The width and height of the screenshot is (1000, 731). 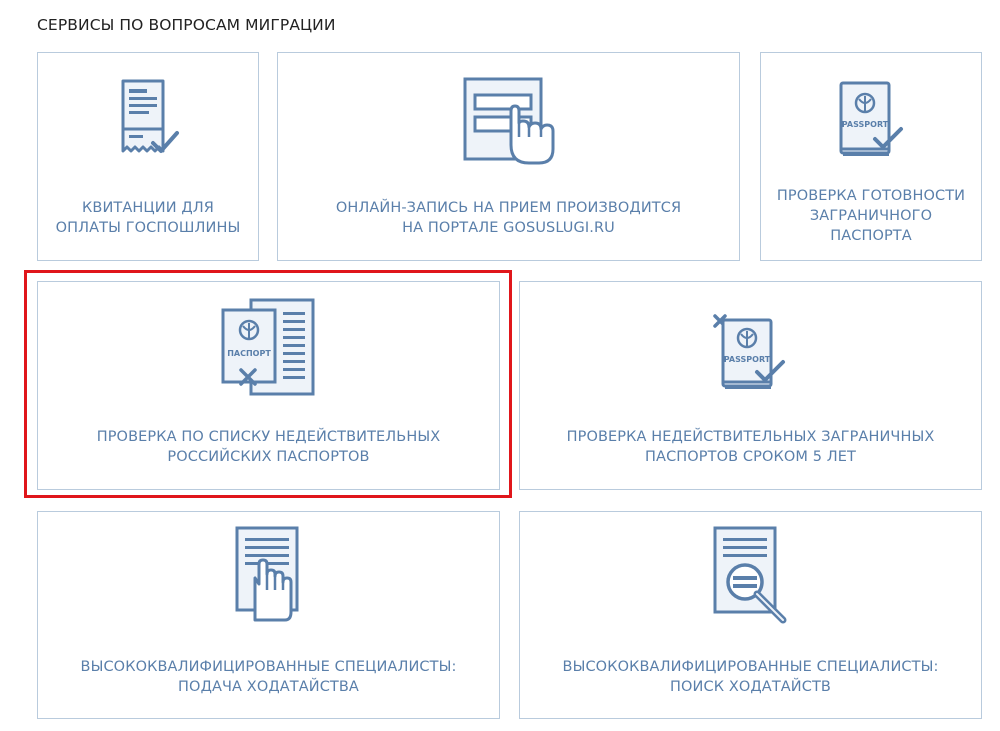 What do you see at coordinates (268, 687) in the screenshot?
I see `card-label-line: ПОДАЧА ХОДАТАЙСТВА` at bounding box center [268, 687].